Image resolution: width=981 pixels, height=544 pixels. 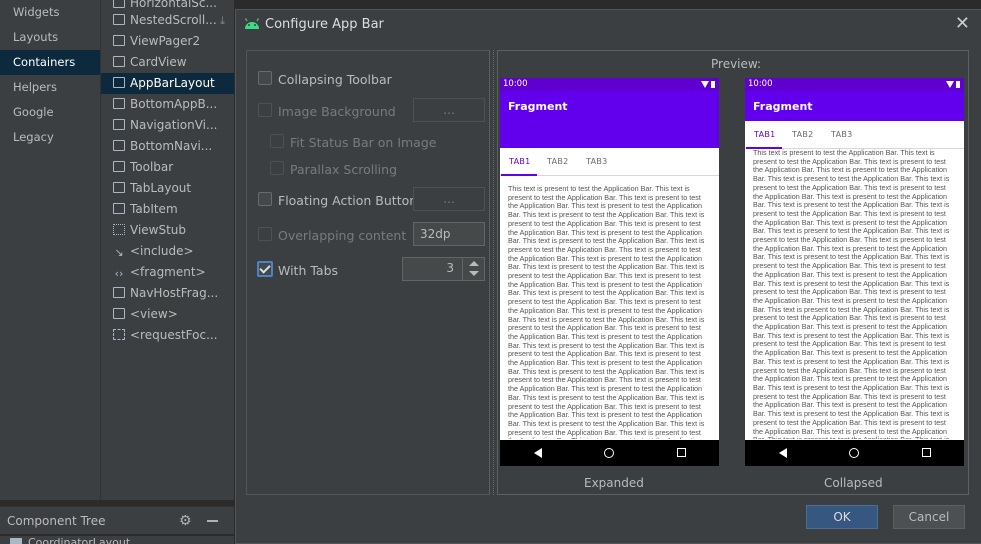 I want to click on tab-count-value: 3, so click(x=450, y=268).